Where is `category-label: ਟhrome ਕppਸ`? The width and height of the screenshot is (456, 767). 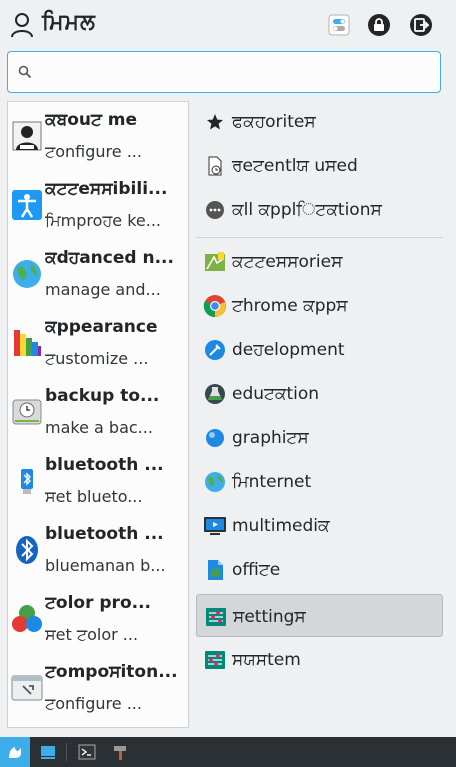 category-label: ਟhrome ਕppਸ is located at coordinates (290, 306).